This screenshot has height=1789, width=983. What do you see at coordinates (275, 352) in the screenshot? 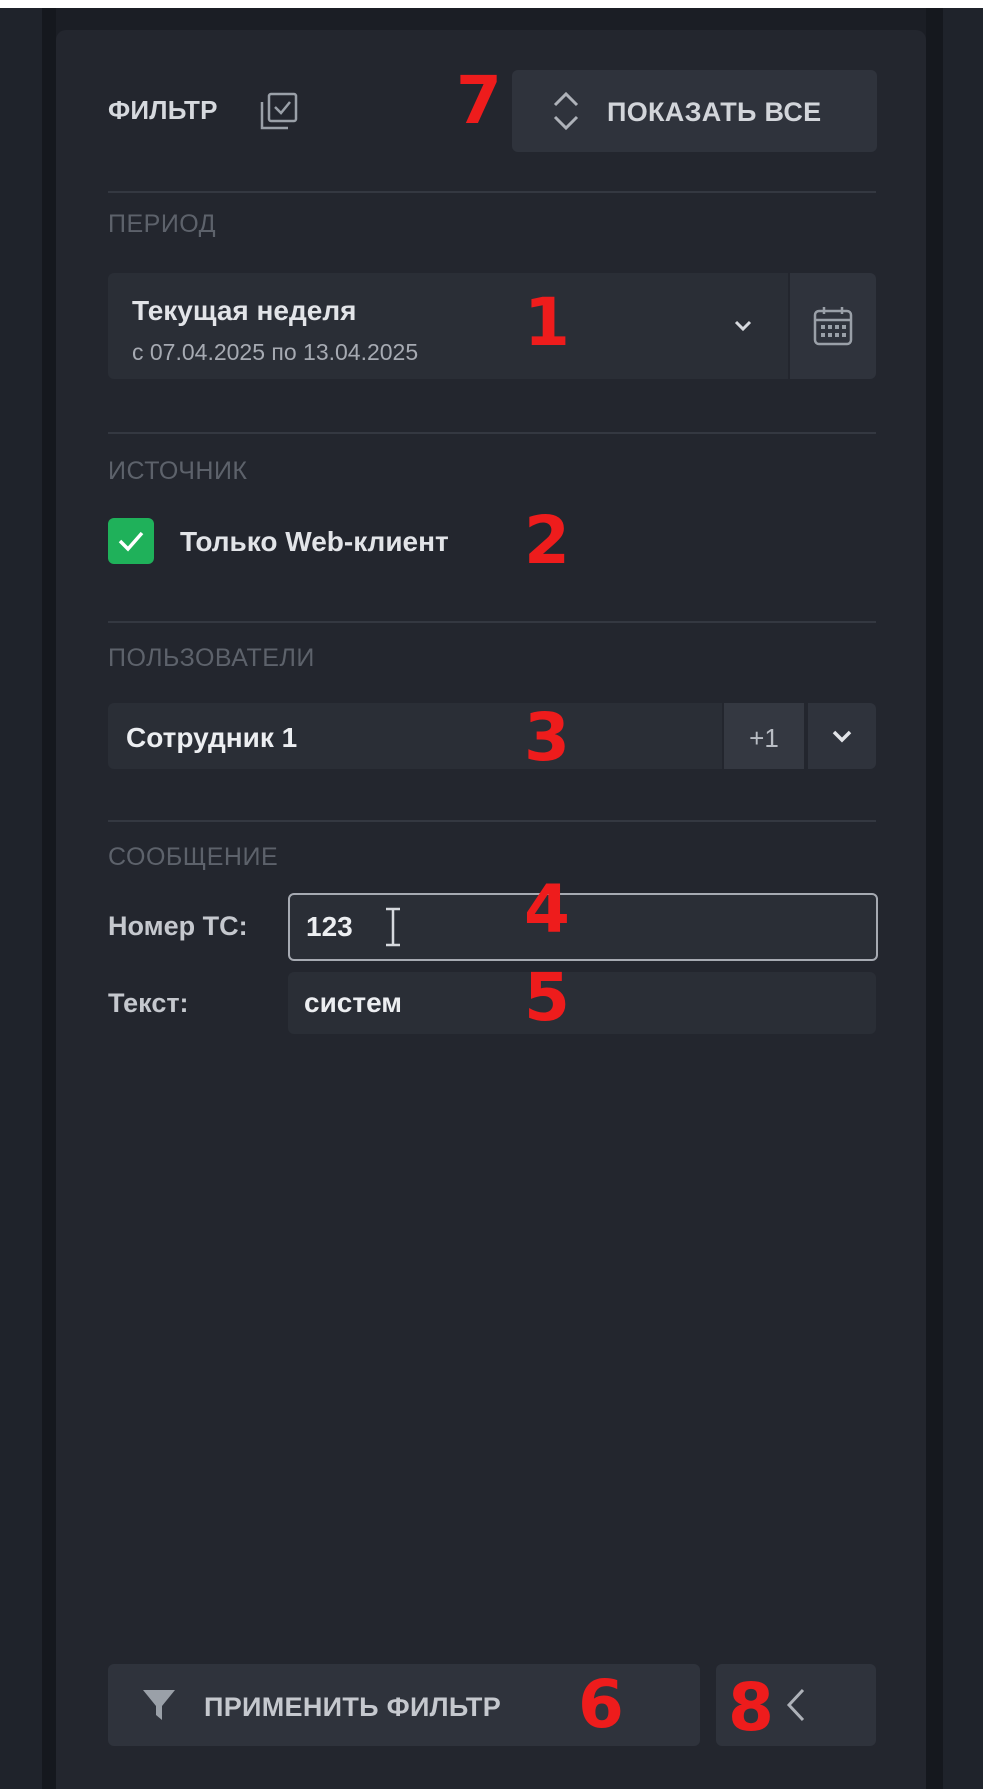
I see `period-range: с 07.04.2025 по 13.04.2025` at bounding box center [275, 352].